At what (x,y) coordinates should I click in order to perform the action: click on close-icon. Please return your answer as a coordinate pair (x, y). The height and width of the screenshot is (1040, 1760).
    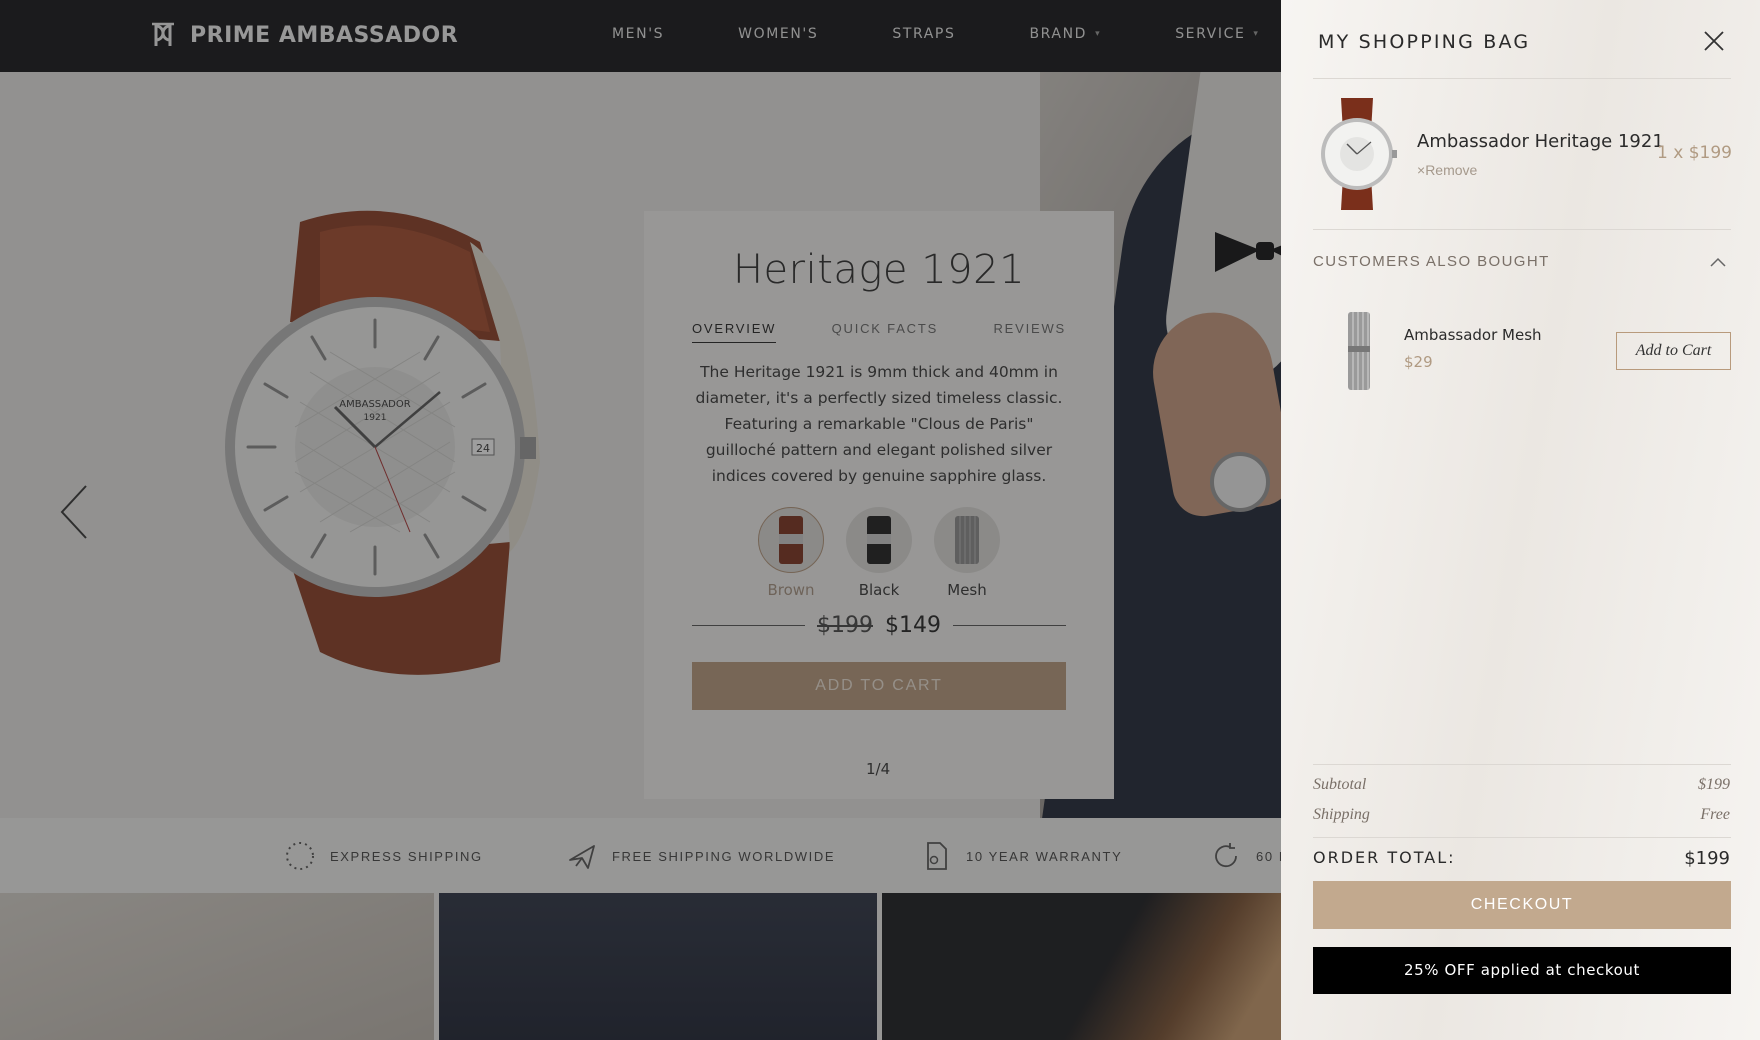
    Looking at the image, I should click on (1714, 41).